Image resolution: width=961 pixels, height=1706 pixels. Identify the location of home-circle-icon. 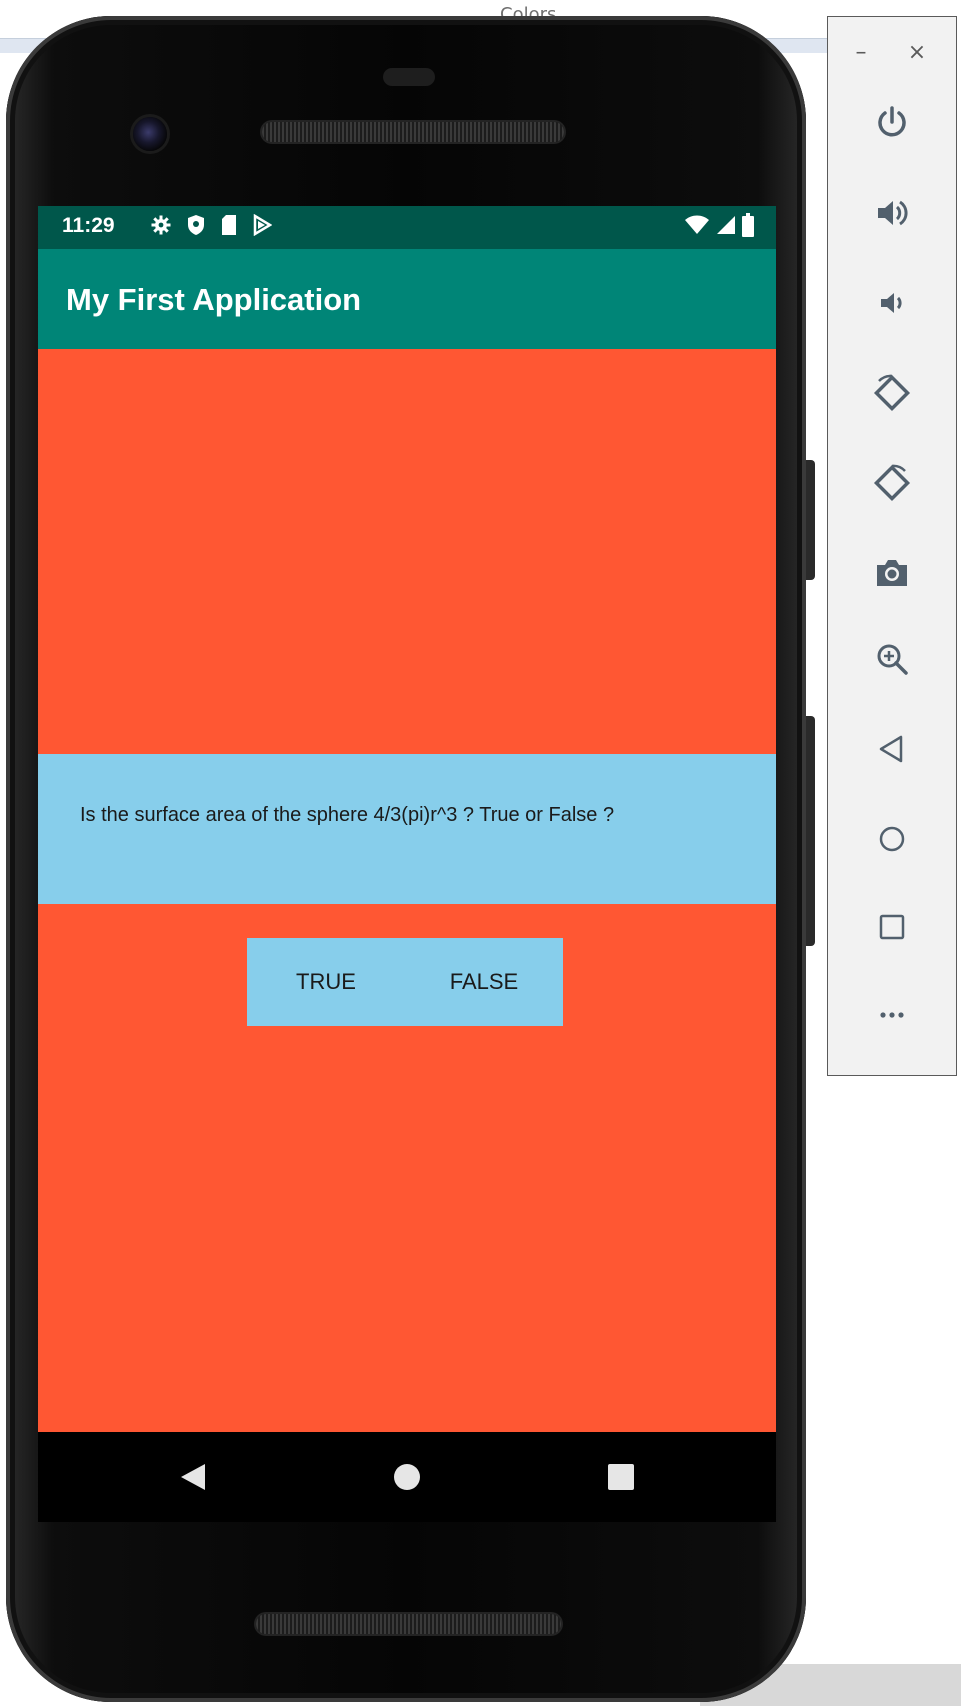
(892, 839).